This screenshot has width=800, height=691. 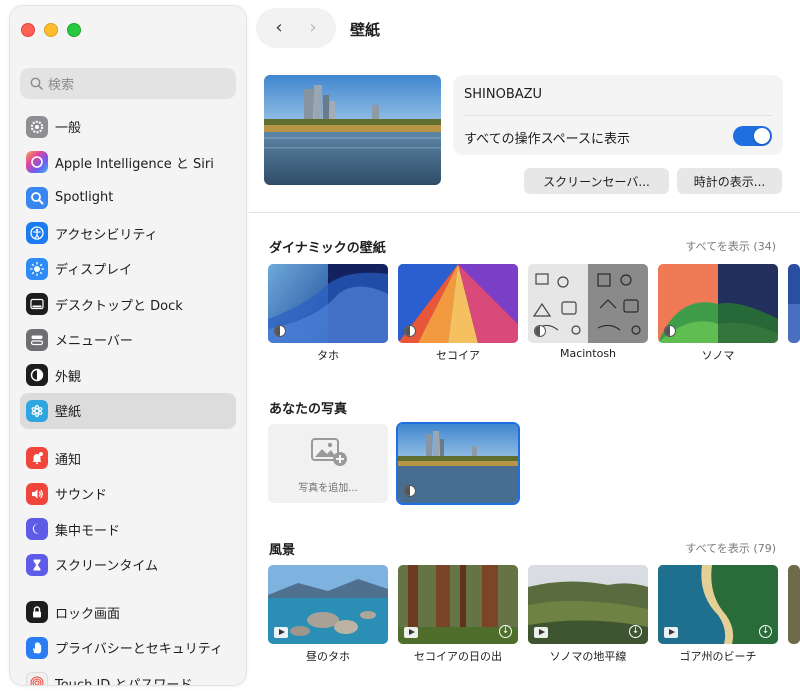 What do you see at coordinates (68, 129) in the screenshot?
I see `sidebar-item-label: 一般` at bounding box center [68, 129].